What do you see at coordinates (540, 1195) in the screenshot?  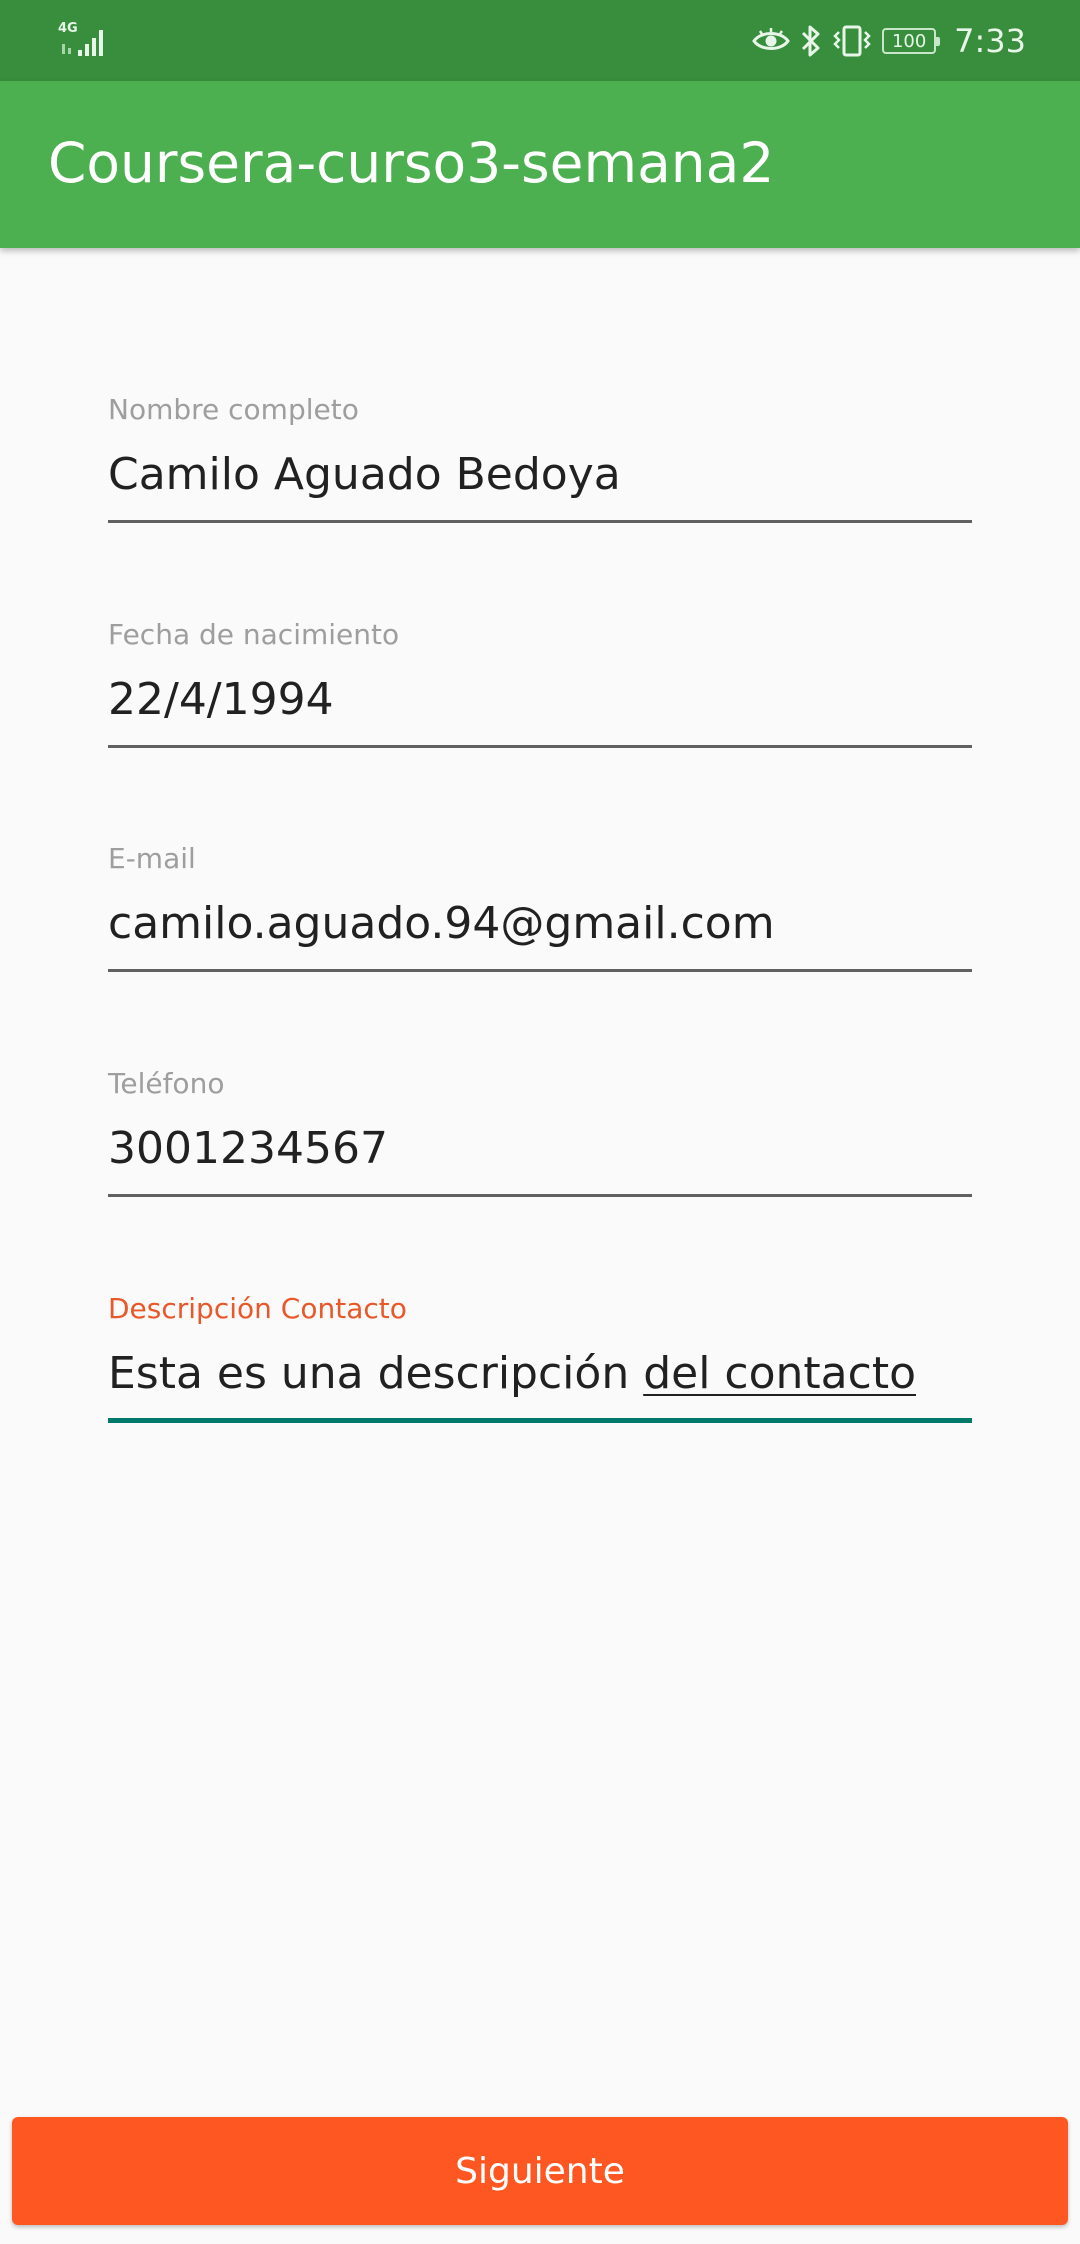 I see `phone-underline` at bounding box center [540, 1195].